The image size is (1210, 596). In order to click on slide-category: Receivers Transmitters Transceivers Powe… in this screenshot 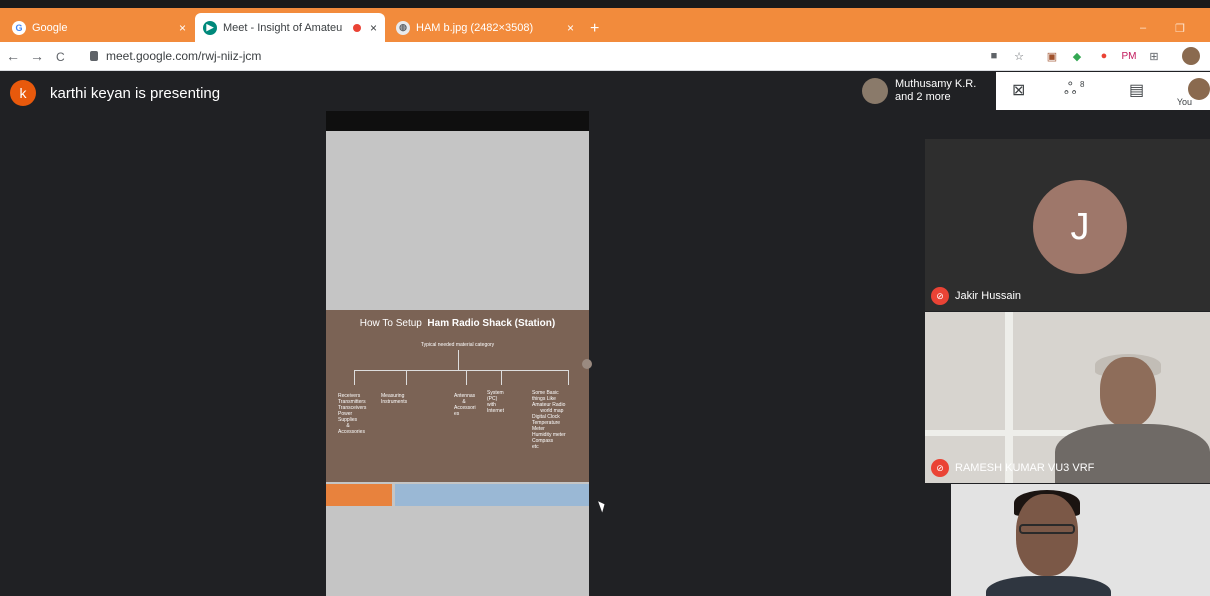, I will do `click(352, 414)`.